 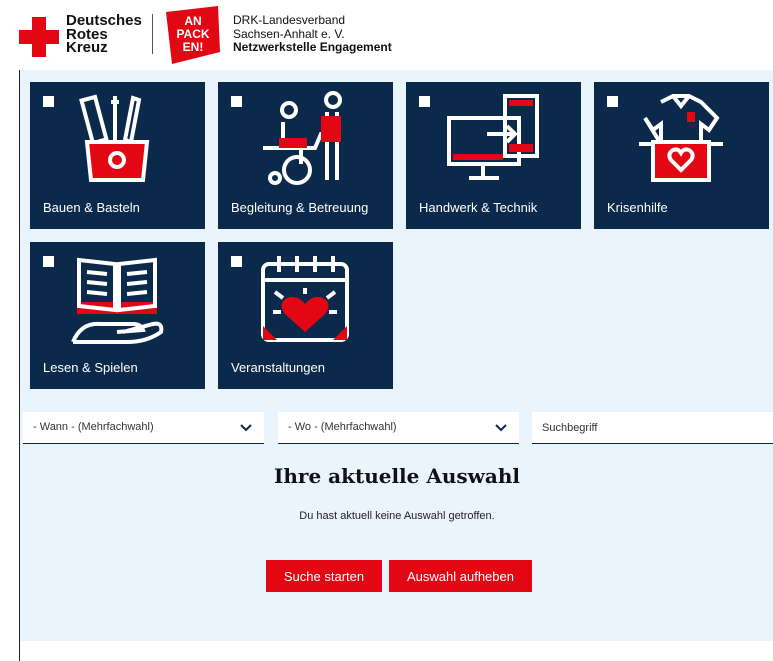 I want to click on category-label: Krisenhilfe, so click(x=637, y=207).